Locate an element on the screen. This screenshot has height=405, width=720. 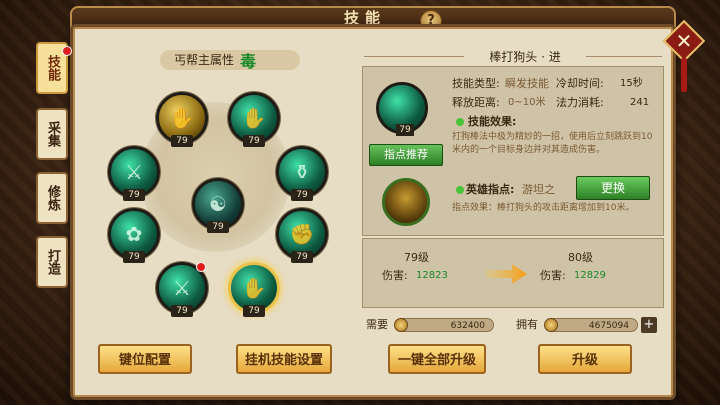
skill-slot-7: ✊ 79 is located at coordinates (302, 235).